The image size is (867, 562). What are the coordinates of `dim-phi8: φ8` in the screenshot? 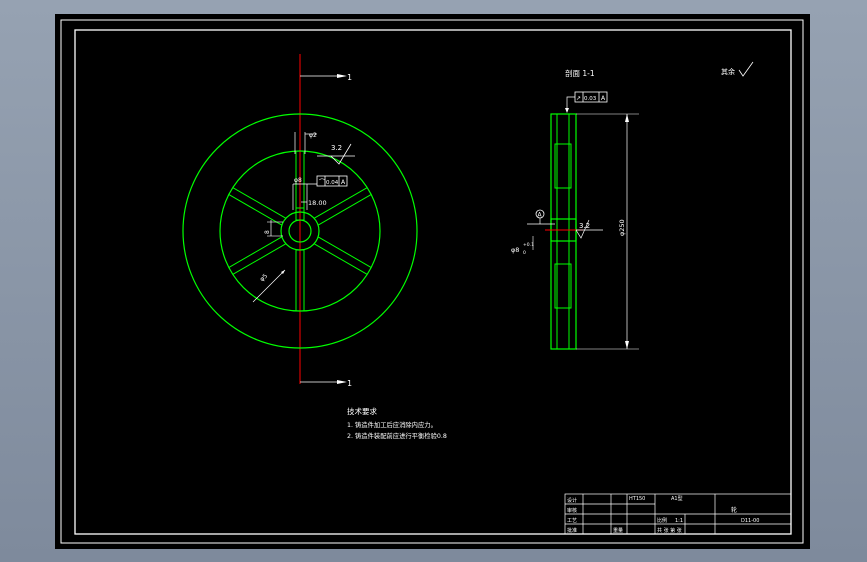 It's located at (298, 180).